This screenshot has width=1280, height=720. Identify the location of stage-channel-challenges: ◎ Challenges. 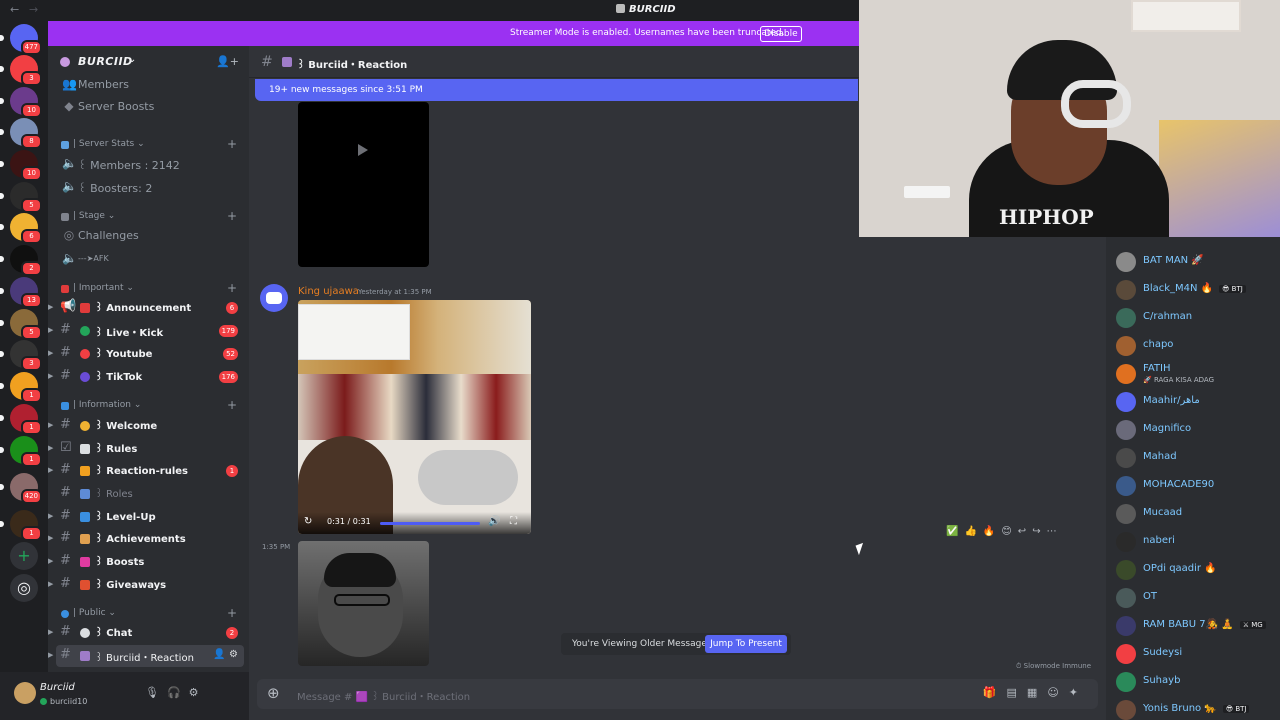
(150, 236).